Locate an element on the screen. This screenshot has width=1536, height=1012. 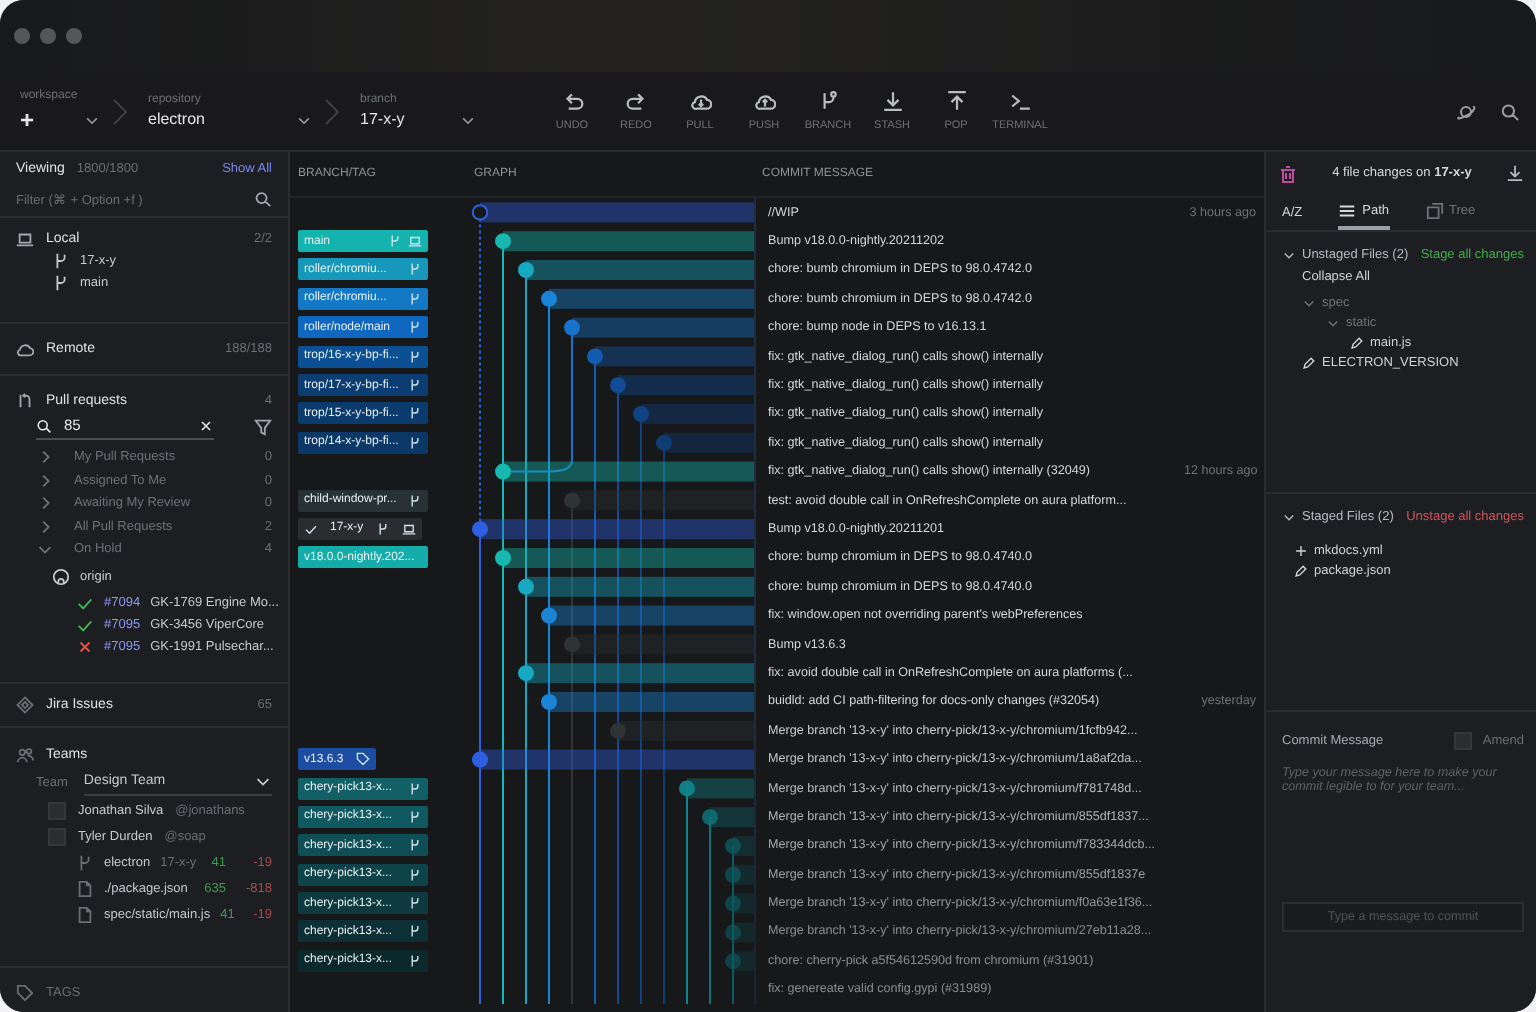
workspace-picker: + is located at coordinates (27, 119).